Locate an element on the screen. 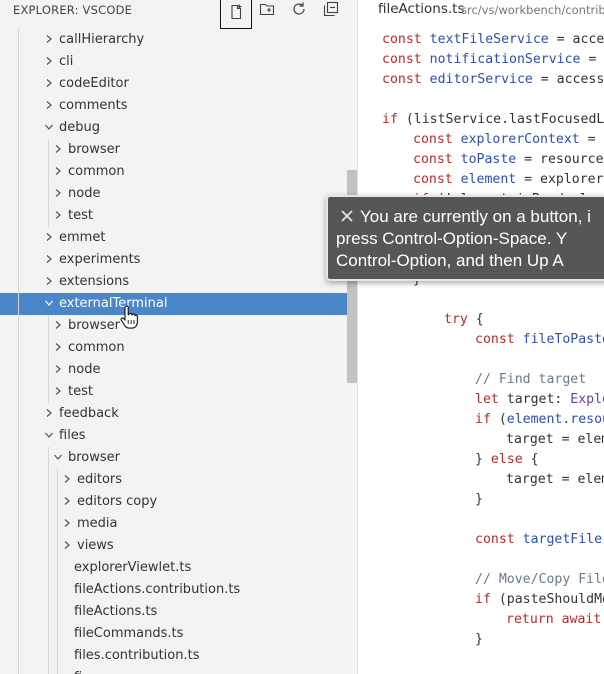 Image resolution: width=604 pixels, height=674 pixels. tree-file-row: explorerViewlet.ts is located at coordinates (179, 568).